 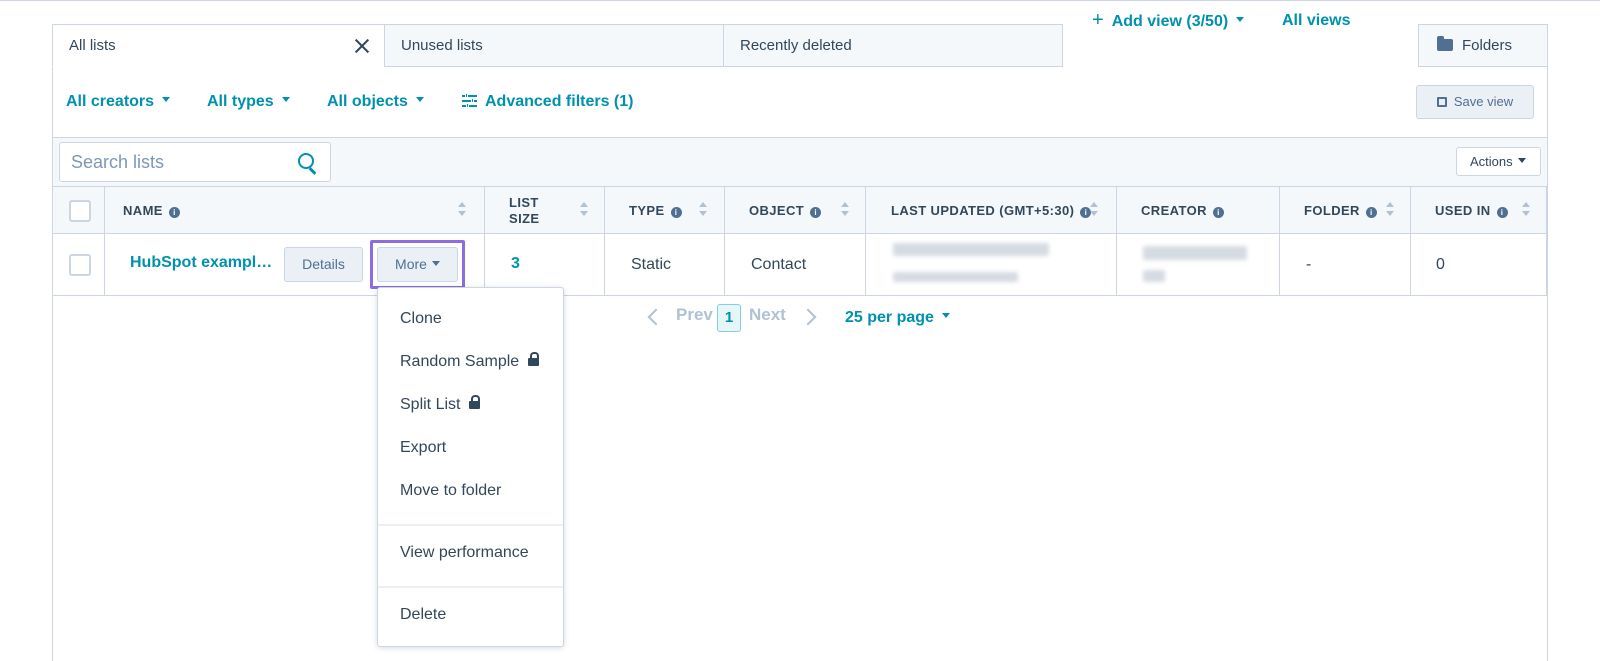 What do you see at coordinates (1445, 43) in the screenshot?
I see `folder-icon` at bounding box center [1445, 43].